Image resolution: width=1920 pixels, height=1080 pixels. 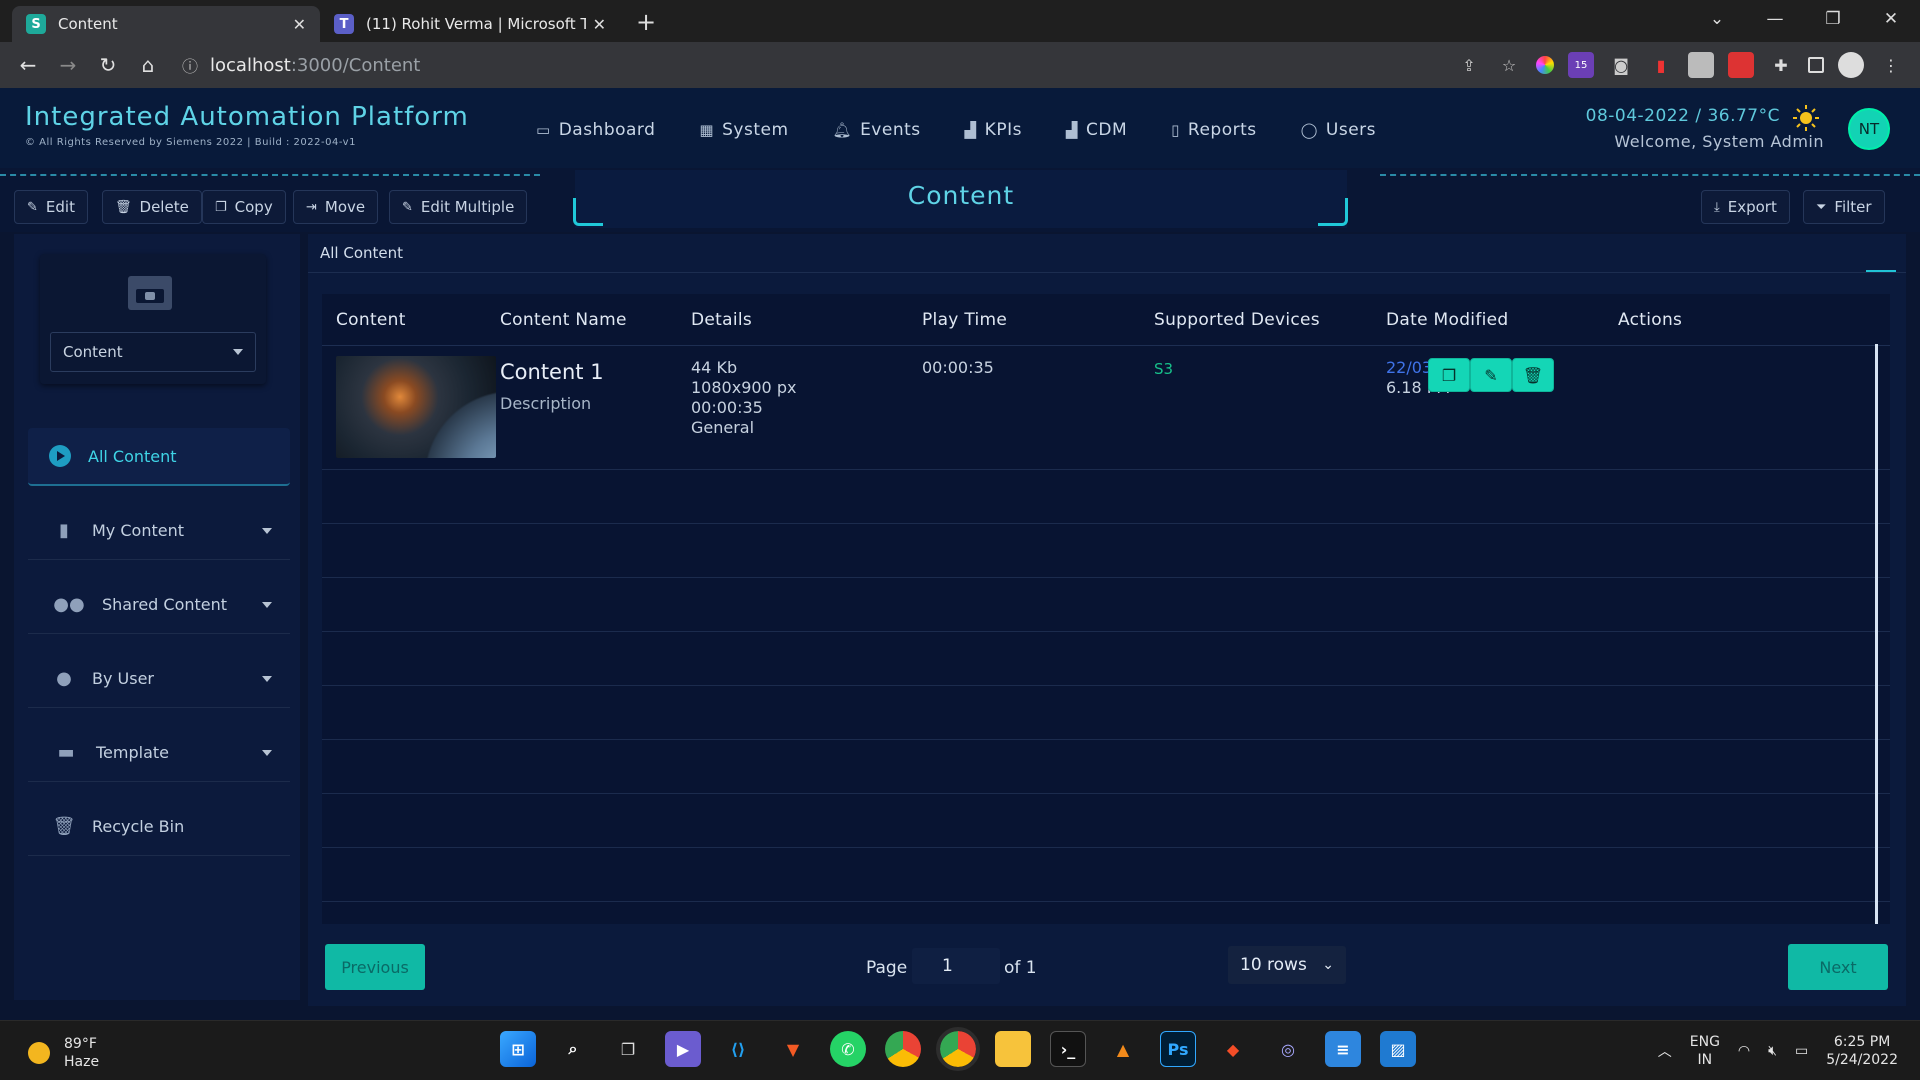 I want to click on photoshop-icon: Ps, so click(x=1178, y=1049).